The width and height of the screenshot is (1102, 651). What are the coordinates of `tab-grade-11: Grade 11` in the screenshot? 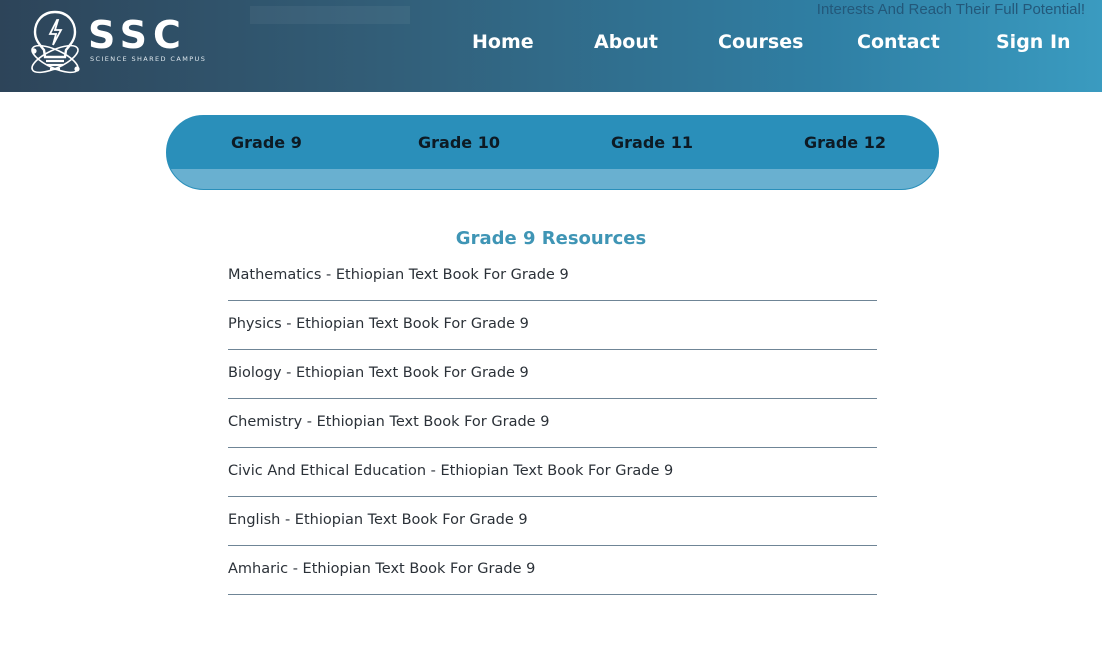 It's located at (652, 142).